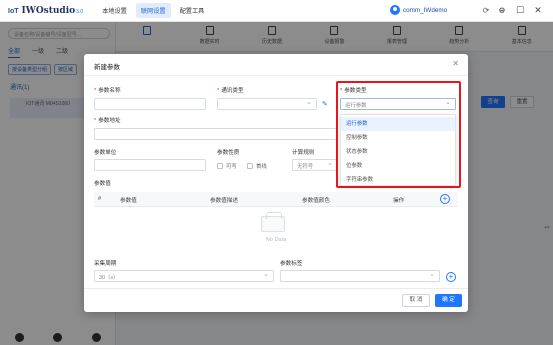 This screenshot has width=553, height=345. Describe the element at coordinates (303, 153) in the screenshot. I see `calc-rule-label: 计算规则` at that location.